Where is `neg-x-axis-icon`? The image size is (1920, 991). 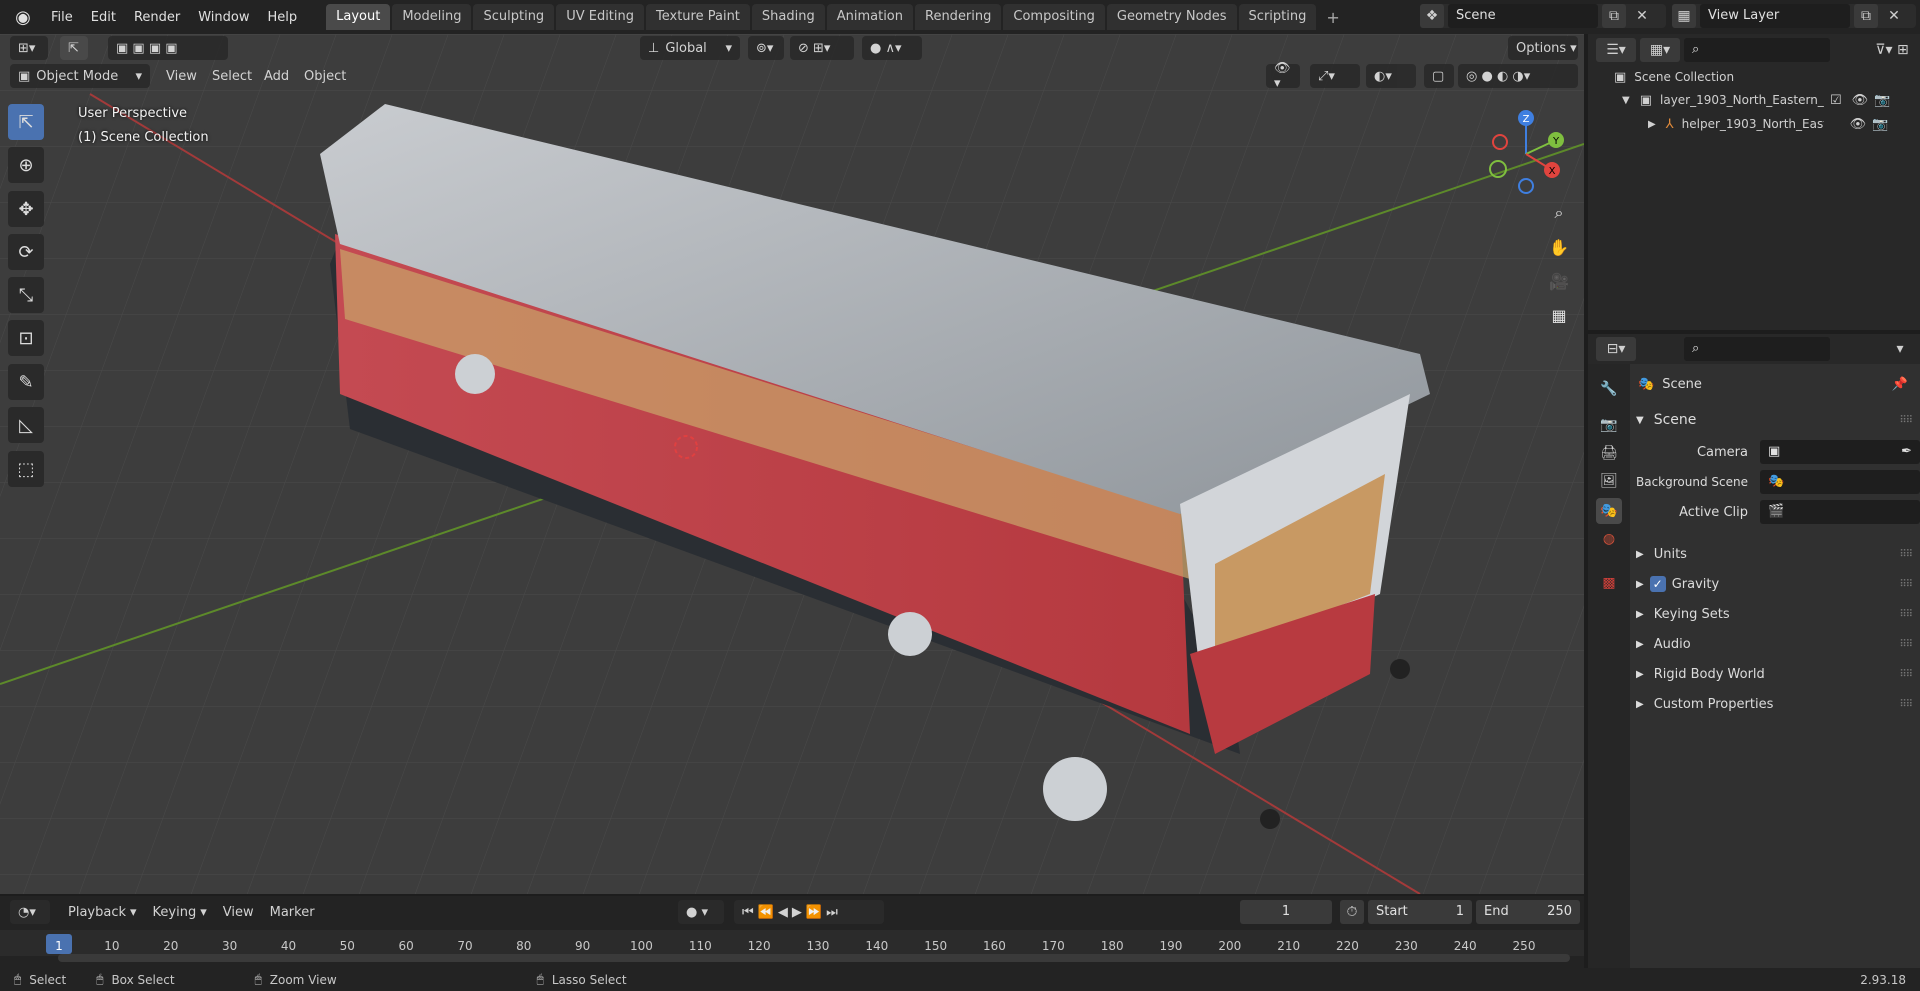 neg-x-axis-icon is located at coordinates (1500, 142).